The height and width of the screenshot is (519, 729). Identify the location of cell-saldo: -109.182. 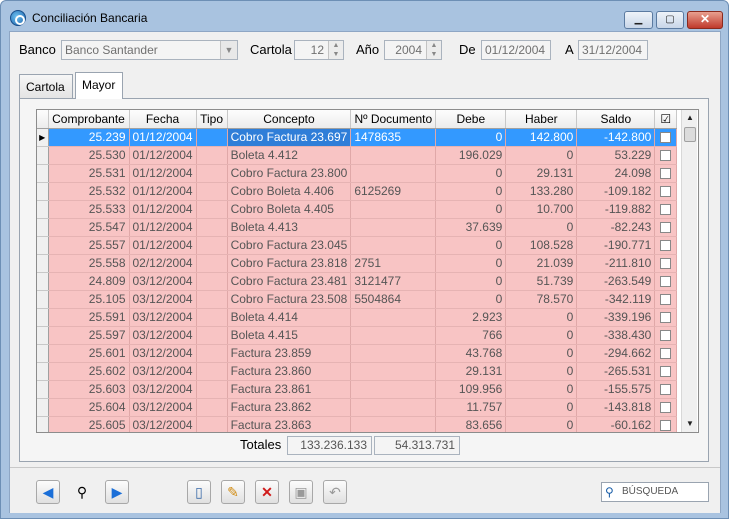
(616, 191).